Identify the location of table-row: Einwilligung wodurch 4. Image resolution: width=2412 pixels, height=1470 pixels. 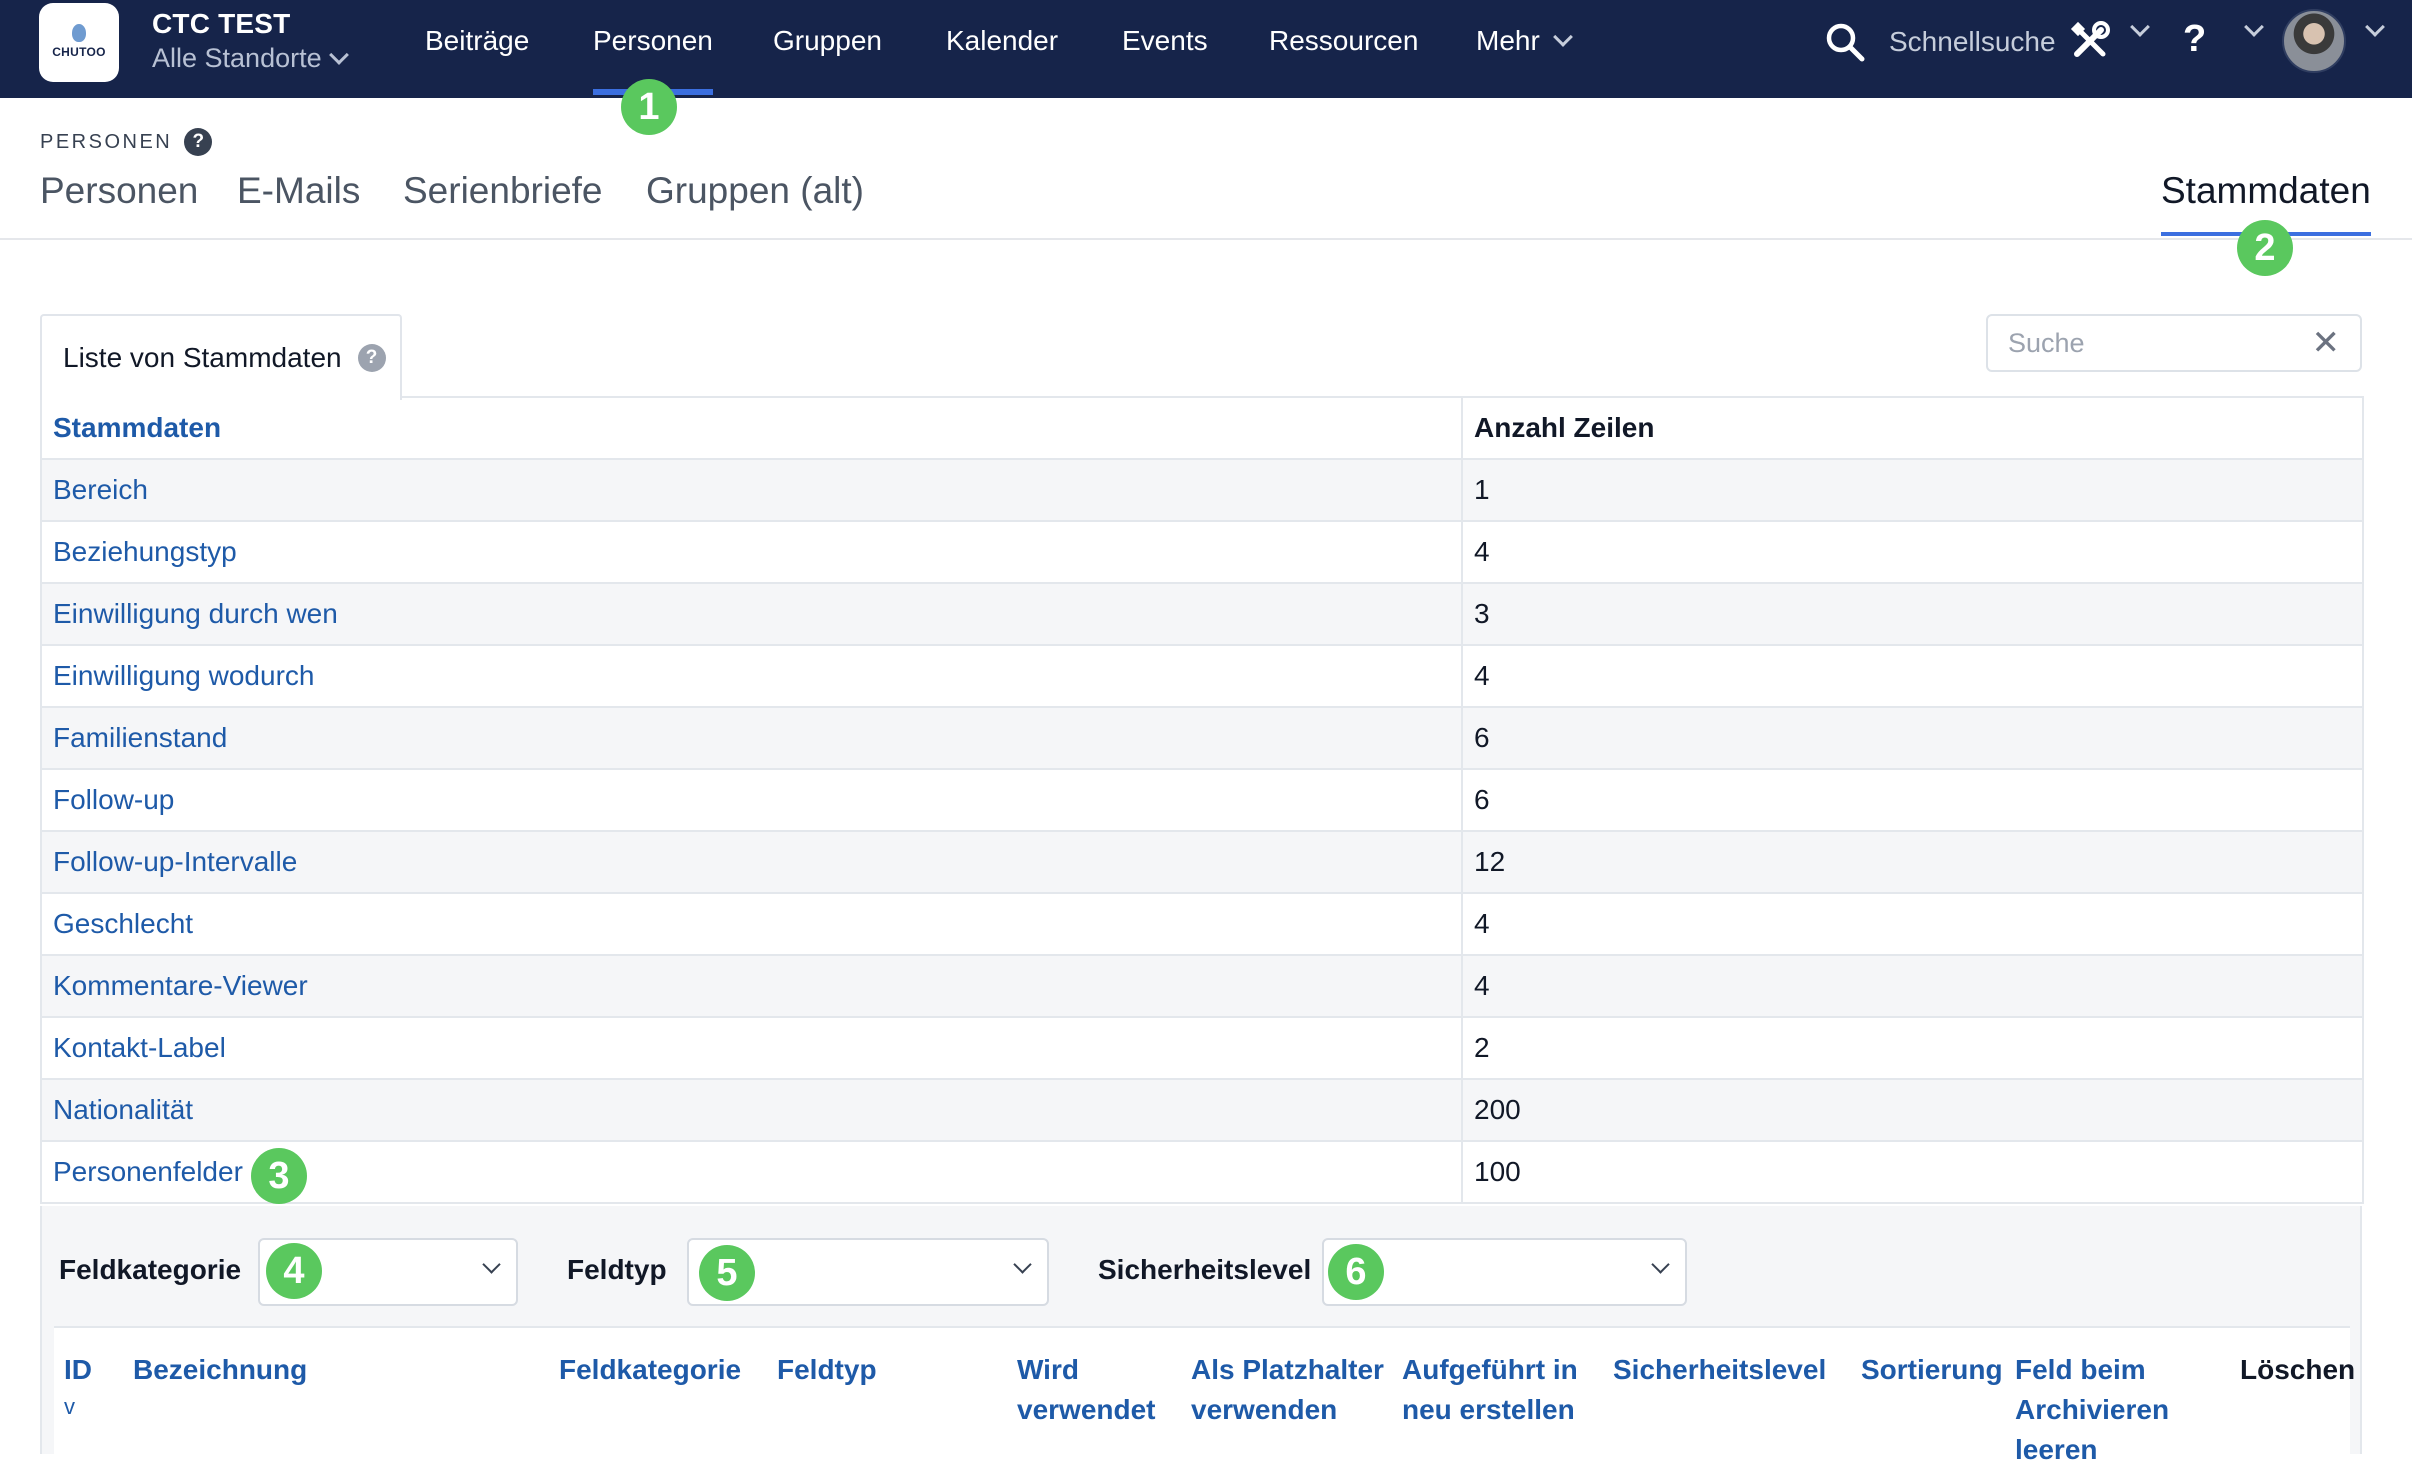
(1202, 676).